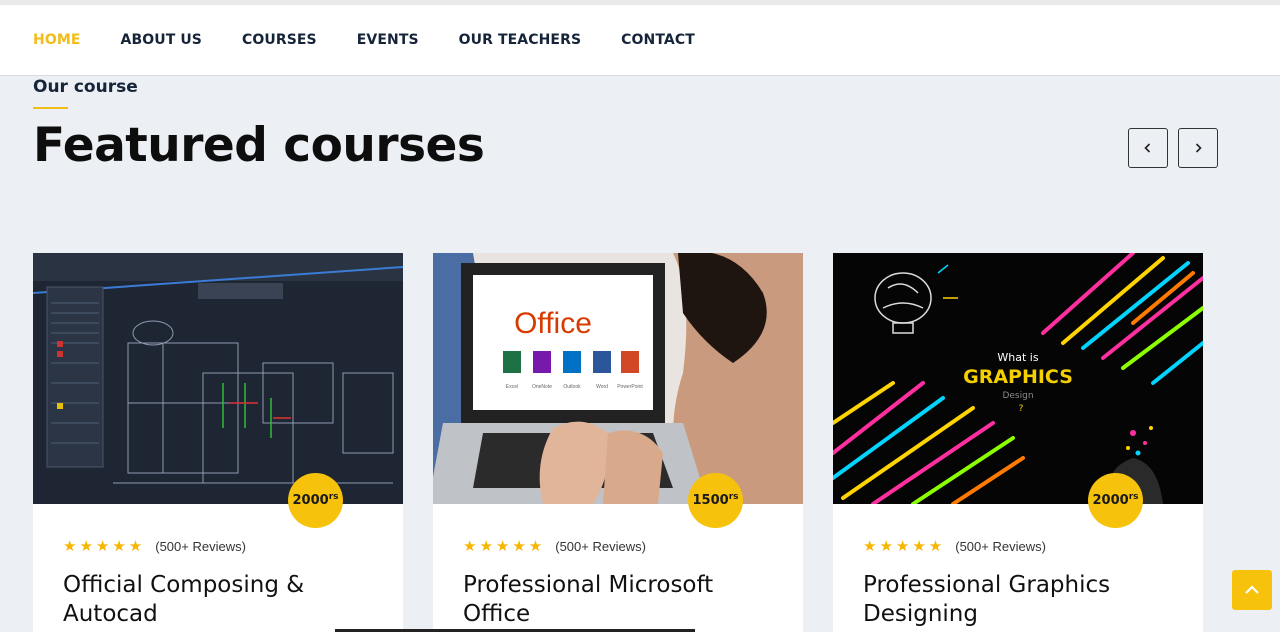  What do you see at coordinates (223, 600) in the screenshot?
I see `course-title: Official Composing & Autocad` at bounding box center [223, 600].